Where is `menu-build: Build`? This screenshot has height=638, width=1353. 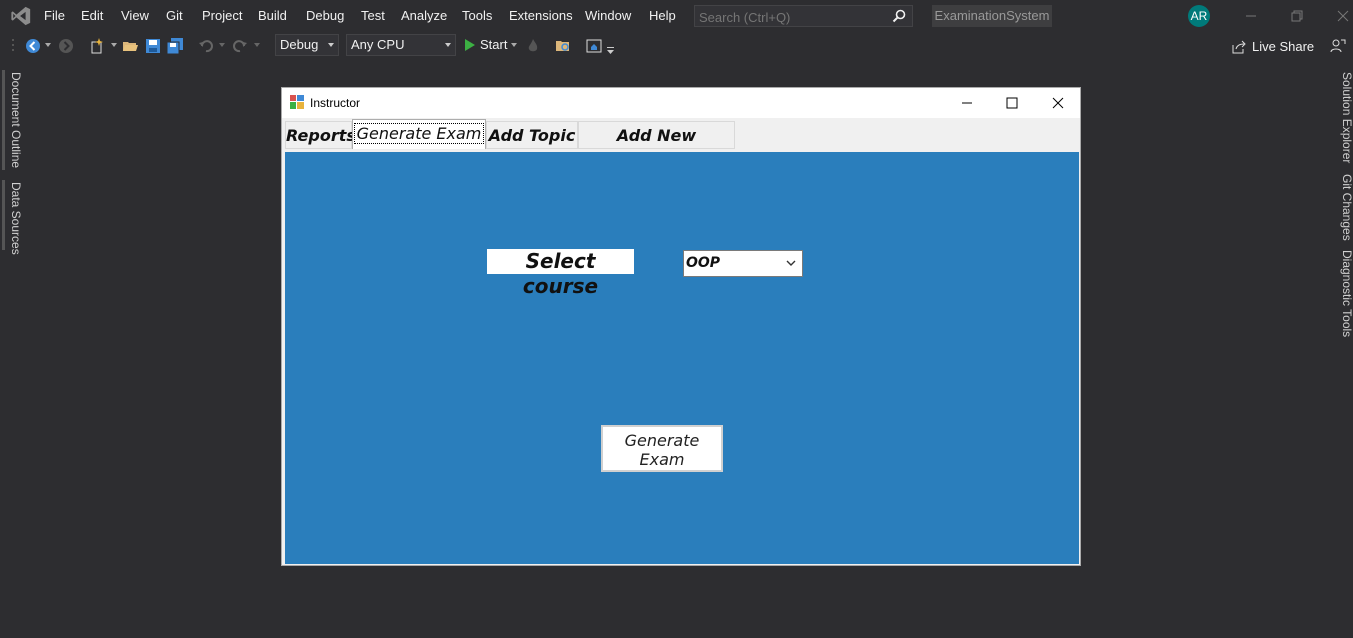 menu-build: Build is located at coordinates (272, 15).